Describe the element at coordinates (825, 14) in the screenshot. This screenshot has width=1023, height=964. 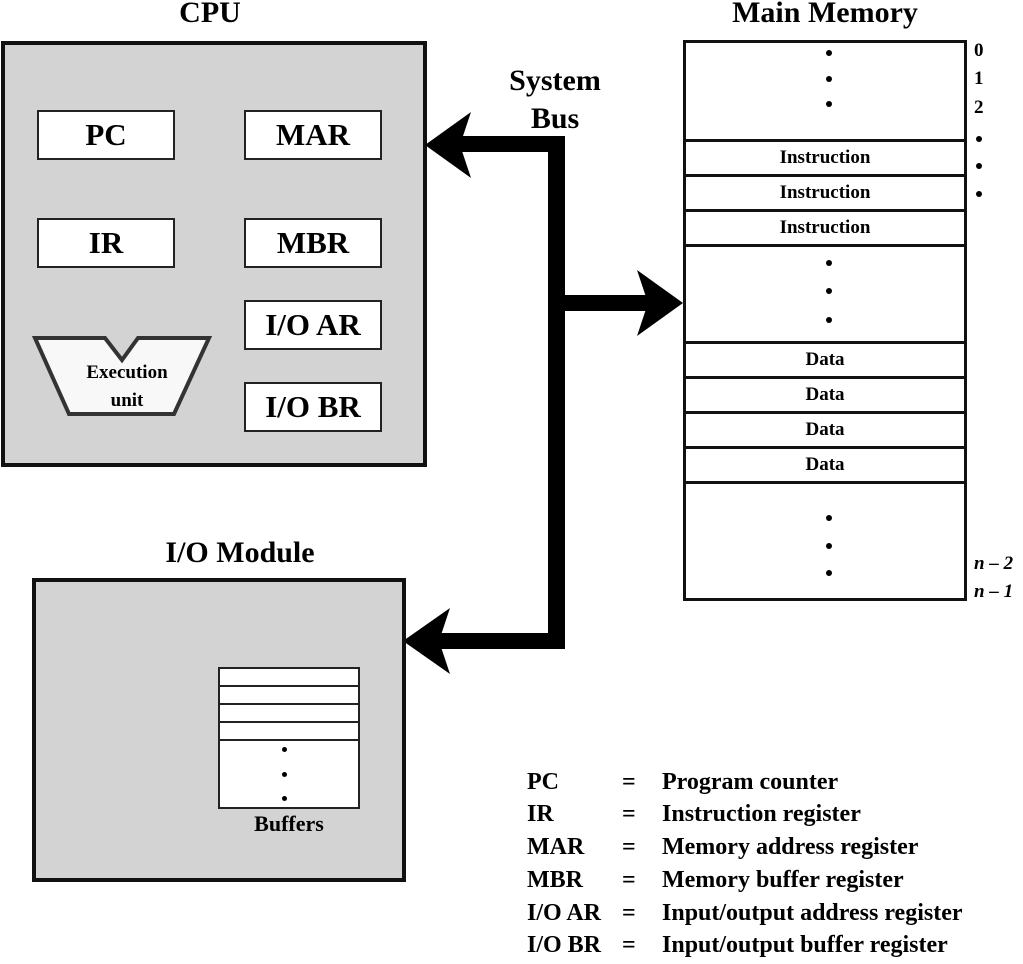
I see `main-memory-title: Main Memory` at that location.